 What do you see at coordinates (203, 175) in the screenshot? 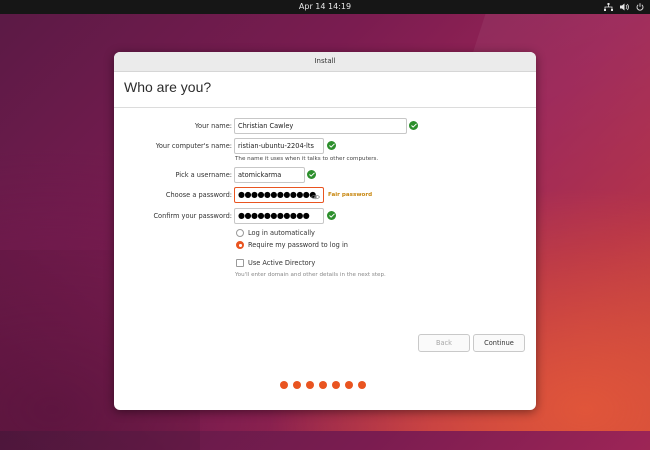
I see `username-label: Pick a username:` at bounding box center [203, 175].